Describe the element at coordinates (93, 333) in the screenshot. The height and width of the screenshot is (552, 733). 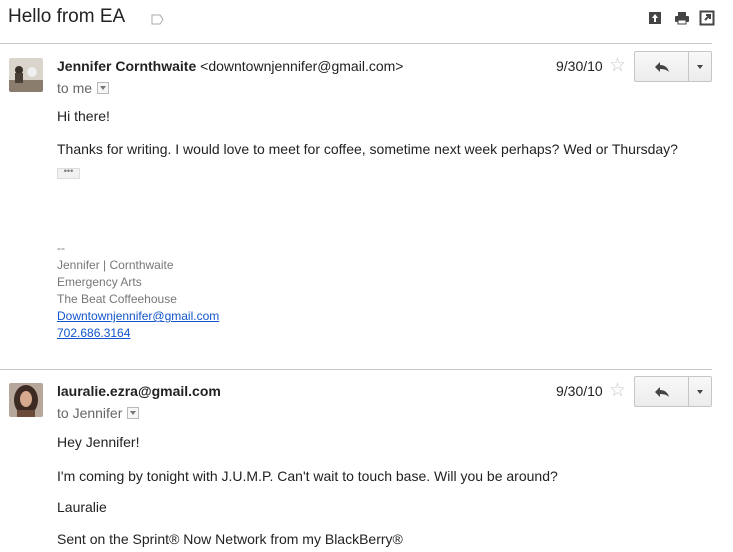
I see `signature-phone-link: 702.686.3164` at that location.